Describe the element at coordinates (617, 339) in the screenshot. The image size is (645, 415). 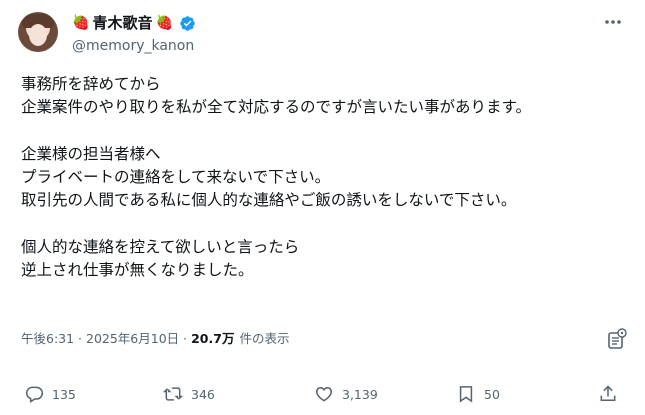
I see `grok-icon` at that location.